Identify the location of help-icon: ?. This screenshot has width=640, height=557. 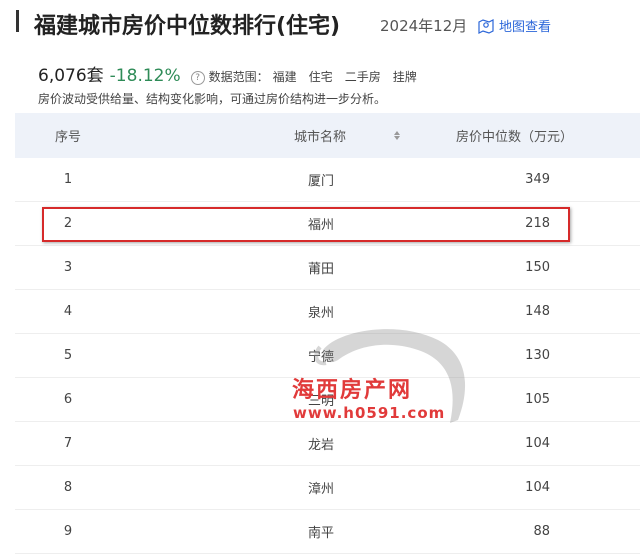
(197, 78).